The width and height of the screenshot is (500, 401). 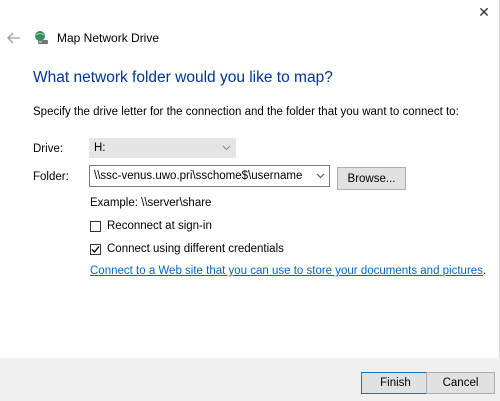 I want to click on drive-select: H:, so click(x=162, y=148).